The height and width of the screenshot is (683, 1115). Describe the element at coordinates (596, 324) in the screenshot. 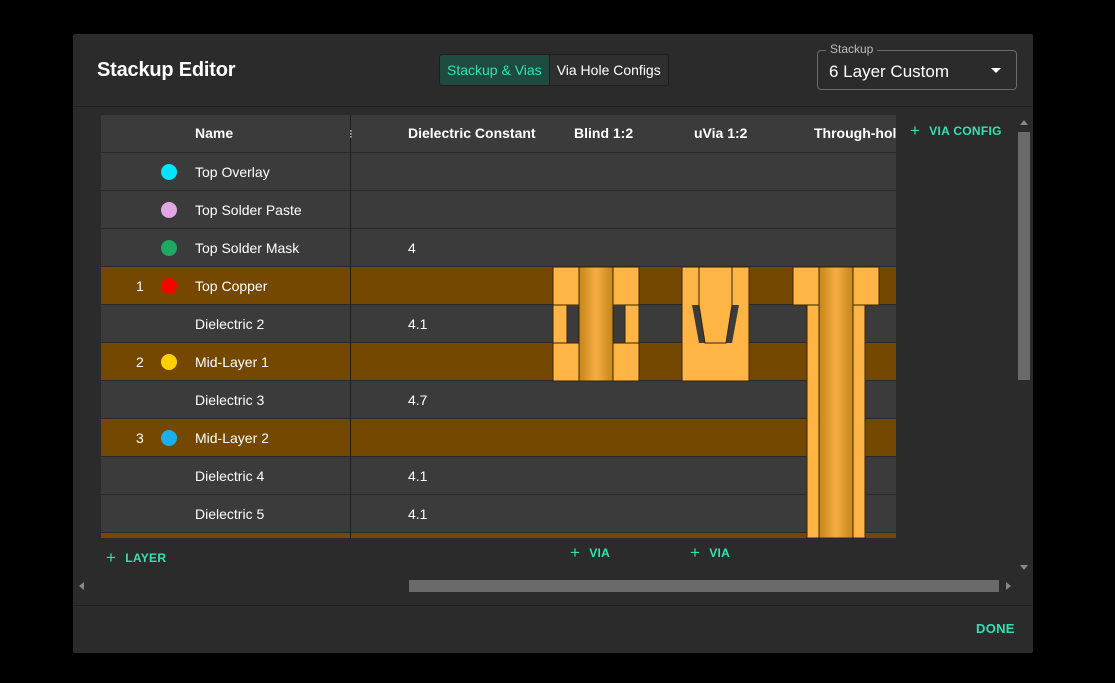

I see `blind-via` at that location.